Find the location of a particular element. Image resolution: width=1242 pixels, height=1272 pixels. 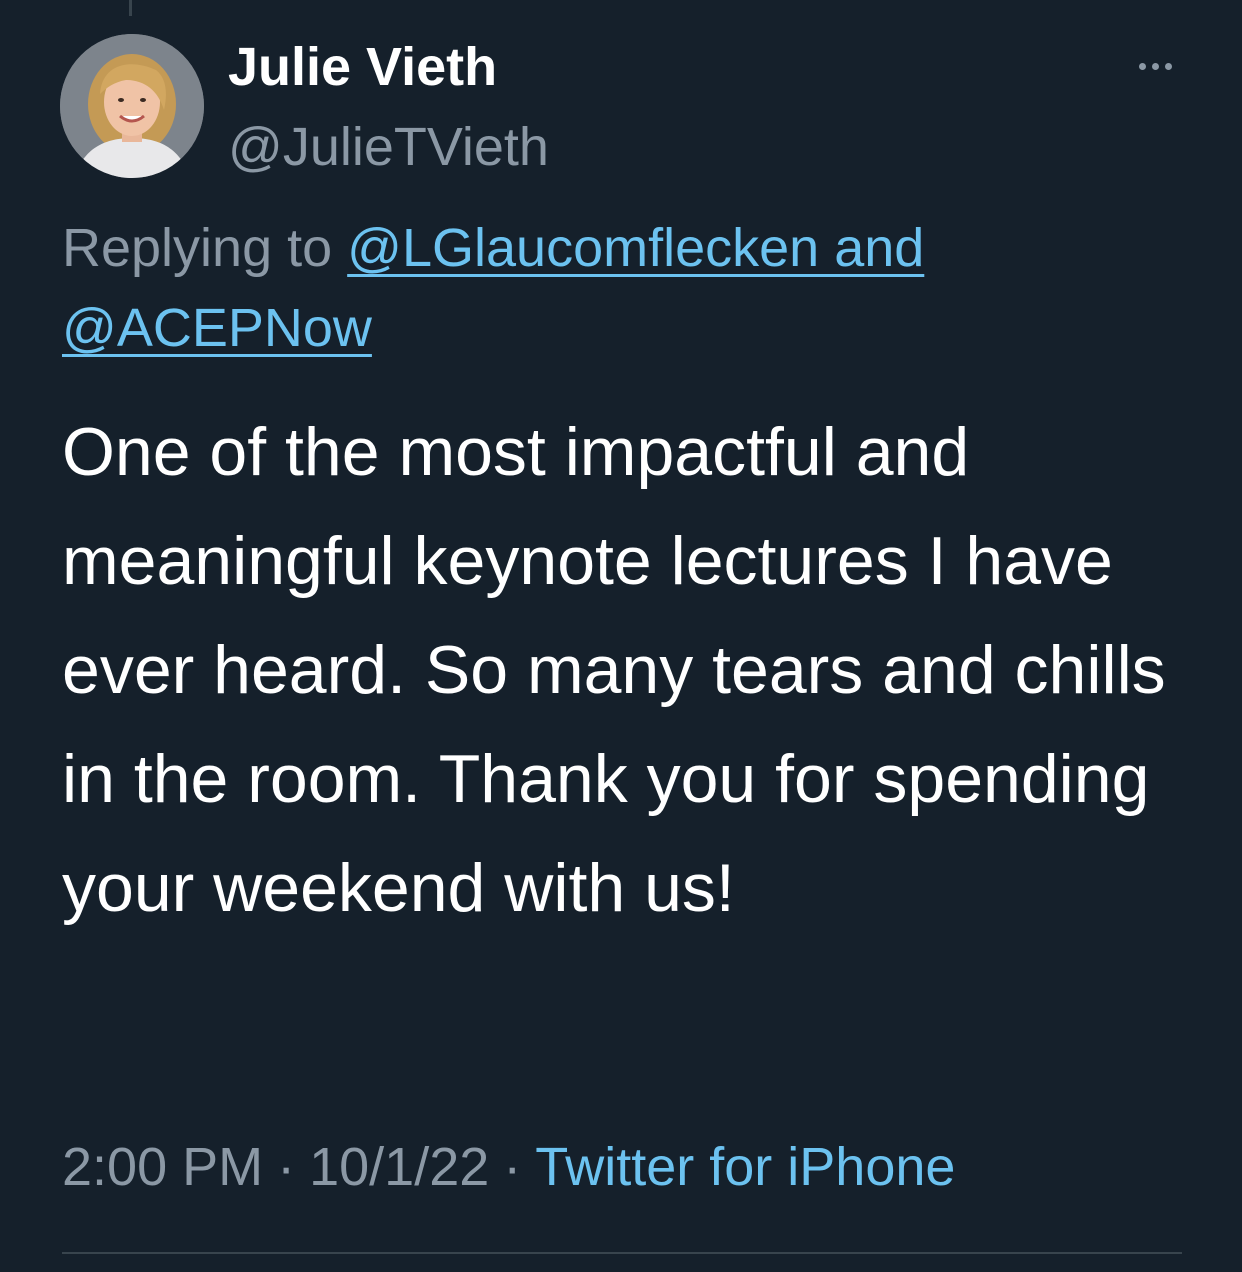

avatar is located at coordinates (132, 106).